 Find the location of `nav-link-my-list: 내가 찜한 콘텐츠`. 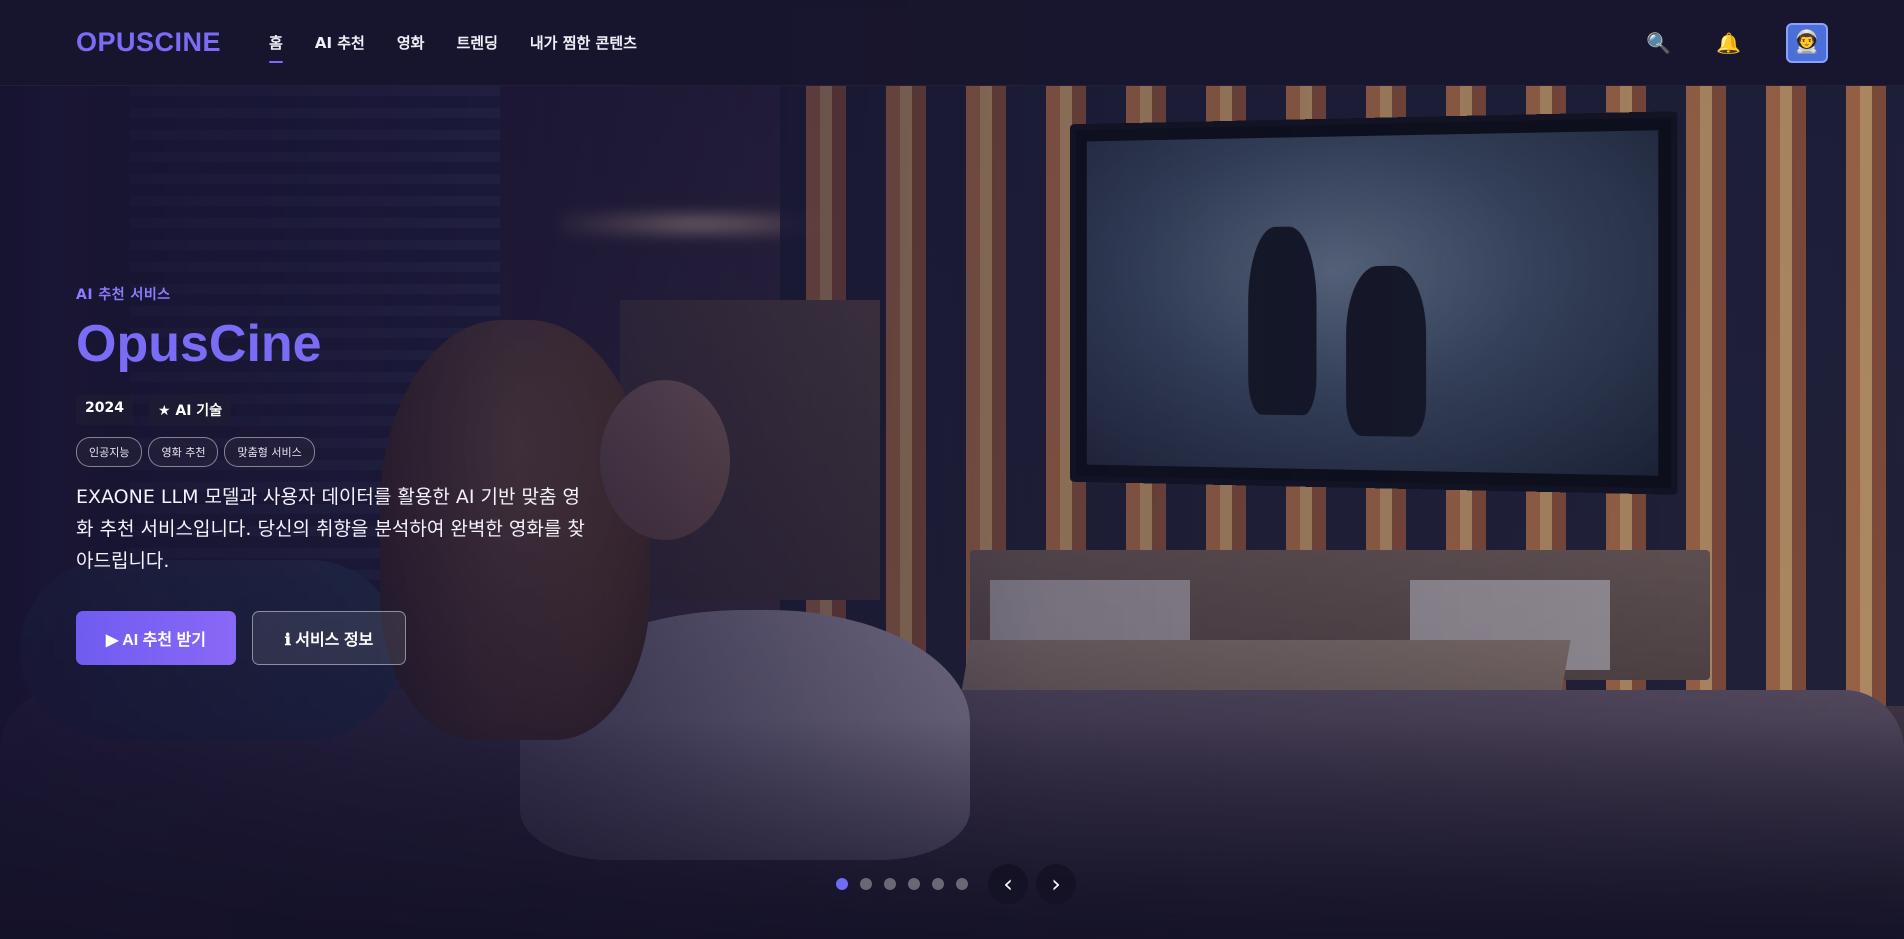

nav-link-my-list: 내가 찜한 콘텐츠 is located at coordinates (583, 42).